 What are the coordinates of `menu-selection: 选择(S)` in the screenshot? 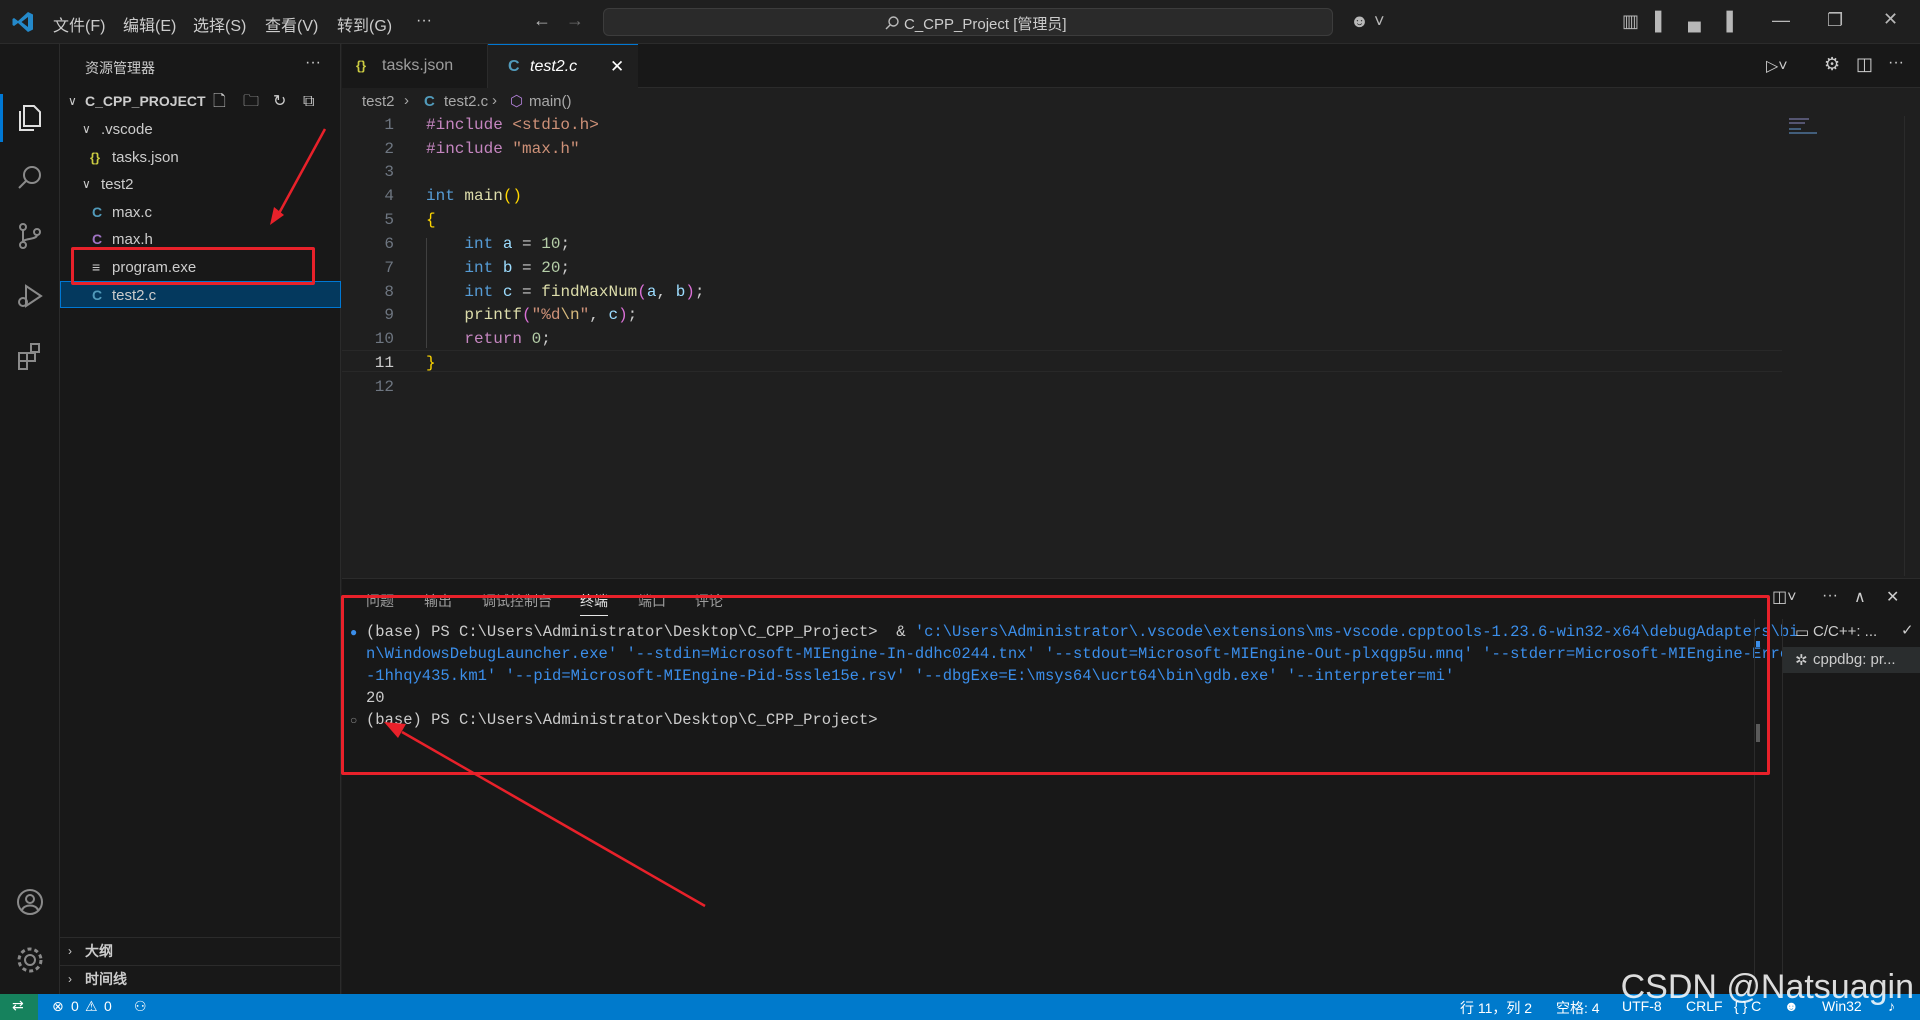 It's located at (219, 24).